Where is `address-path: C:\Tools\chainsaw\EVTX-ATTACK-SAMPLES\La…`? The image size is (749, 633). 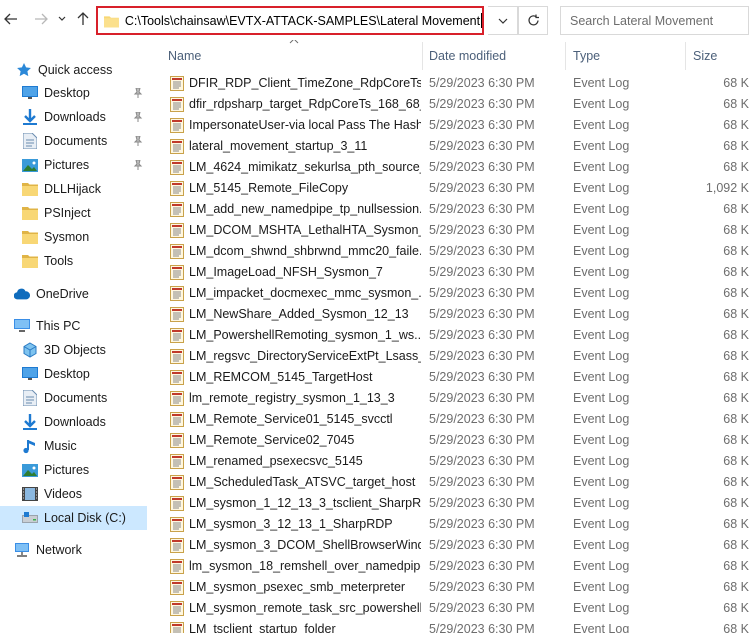
address-path: C:\Tools\chainsaw\EVTX-ATTACK-SAMPLES\La… is located at coordinates (302, 21).